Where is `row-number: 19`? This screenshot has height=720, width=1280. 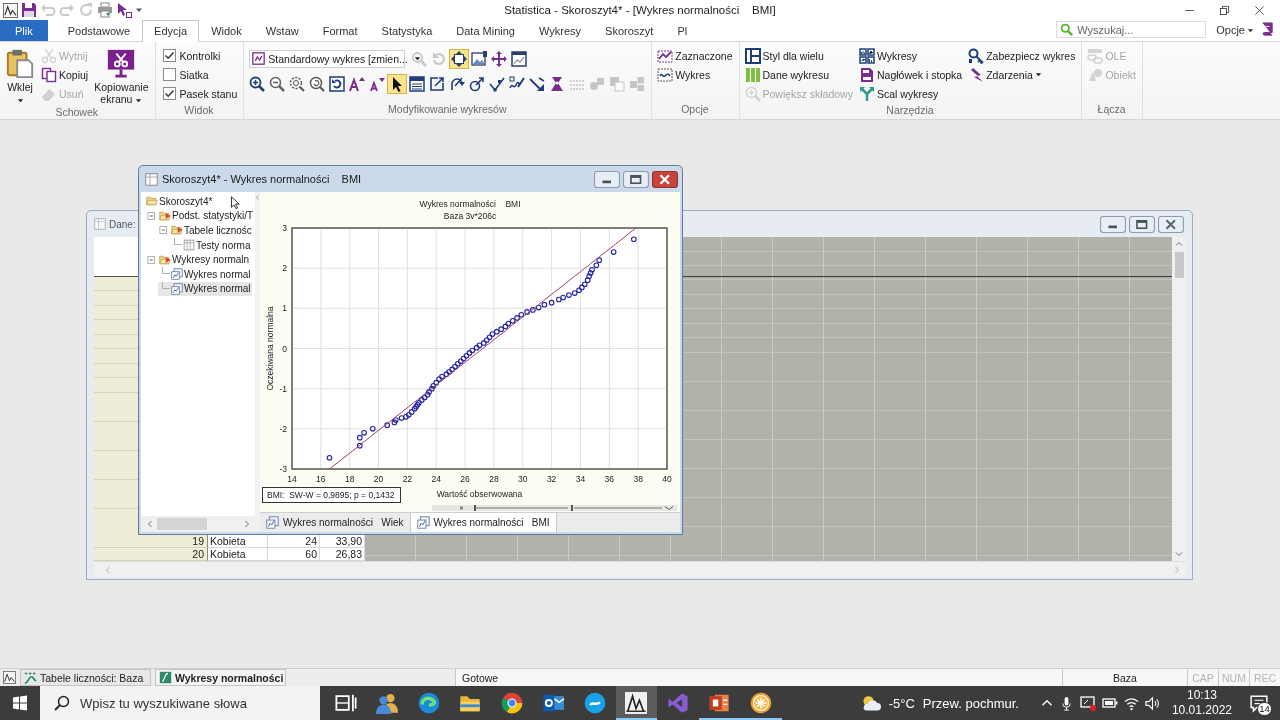
row-number: 19 is located at coordinates (151, 541).